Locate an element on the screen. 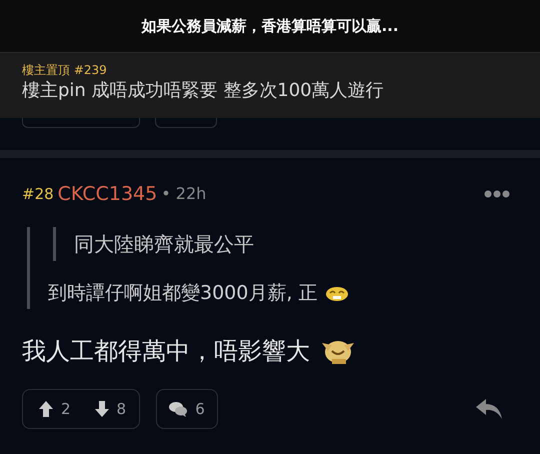 The image size is (540, 454). quote-text: 到時譚仔啊姐都變3000月薪, 正 is located at coordinates (183, 293).